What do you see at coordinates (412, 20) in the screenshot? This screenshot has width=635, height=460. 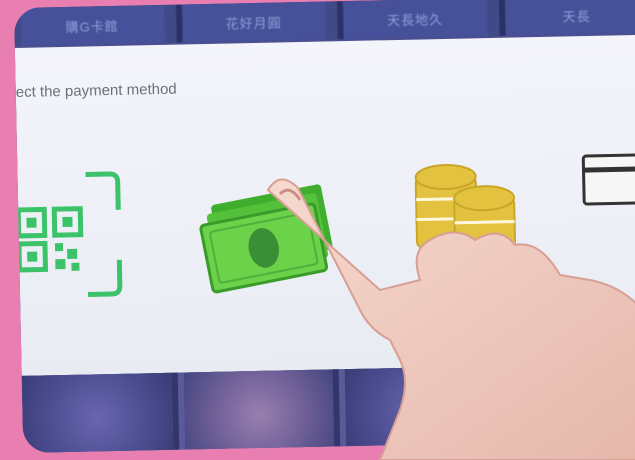 I see `tab-3: 天長地久` at bounding box center [412, 20].